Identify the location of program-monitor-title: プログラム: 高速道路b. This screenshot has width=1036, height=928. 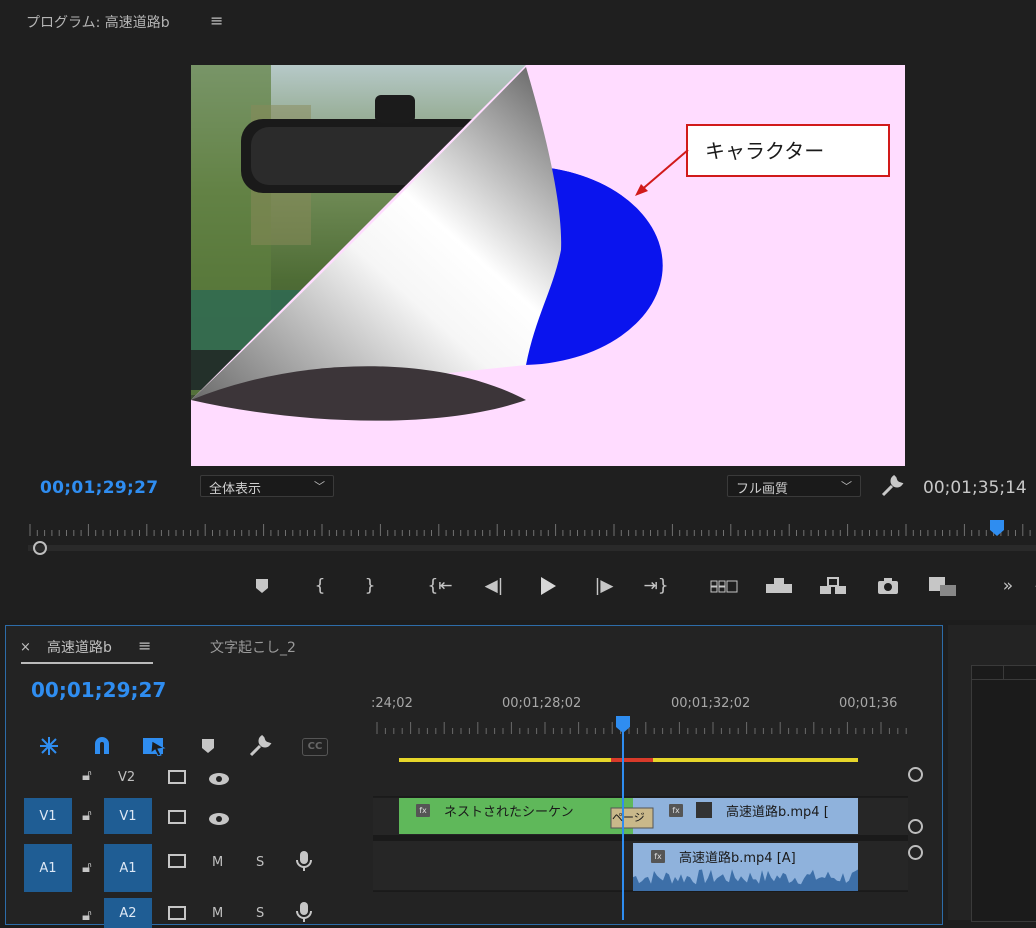
(98, 22).